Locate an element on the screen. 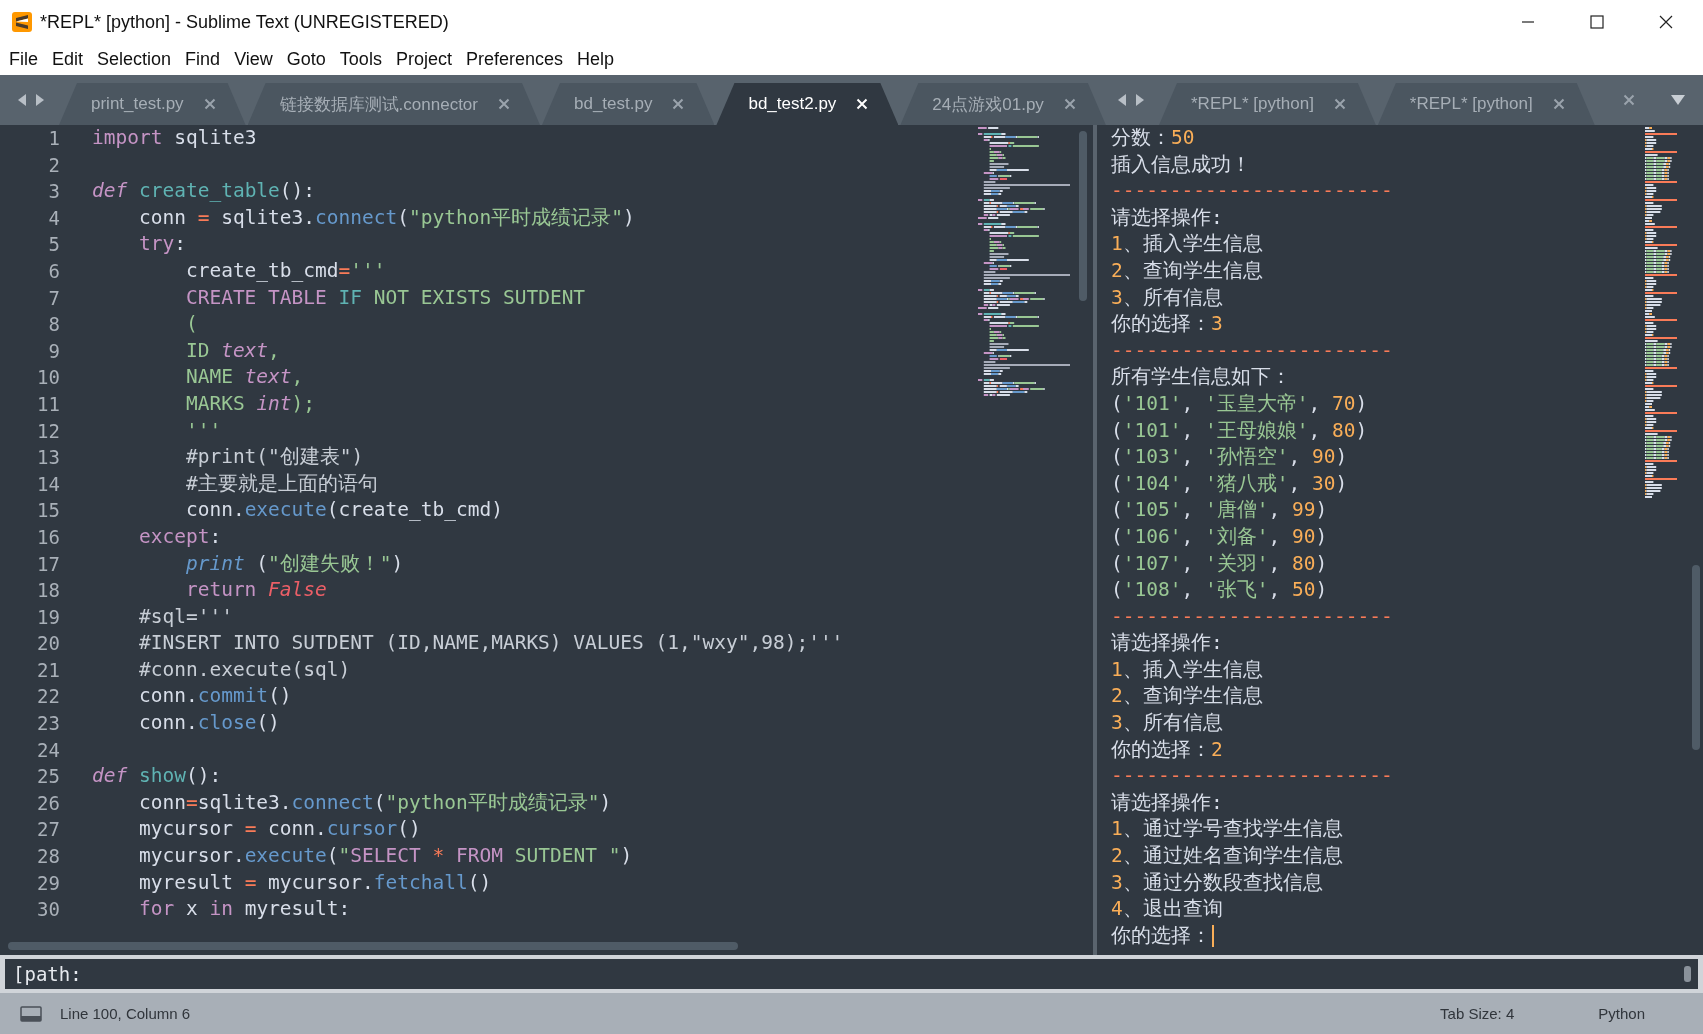  code-line: mycursor = conn.cursor() is located at coordinates (279, 829).